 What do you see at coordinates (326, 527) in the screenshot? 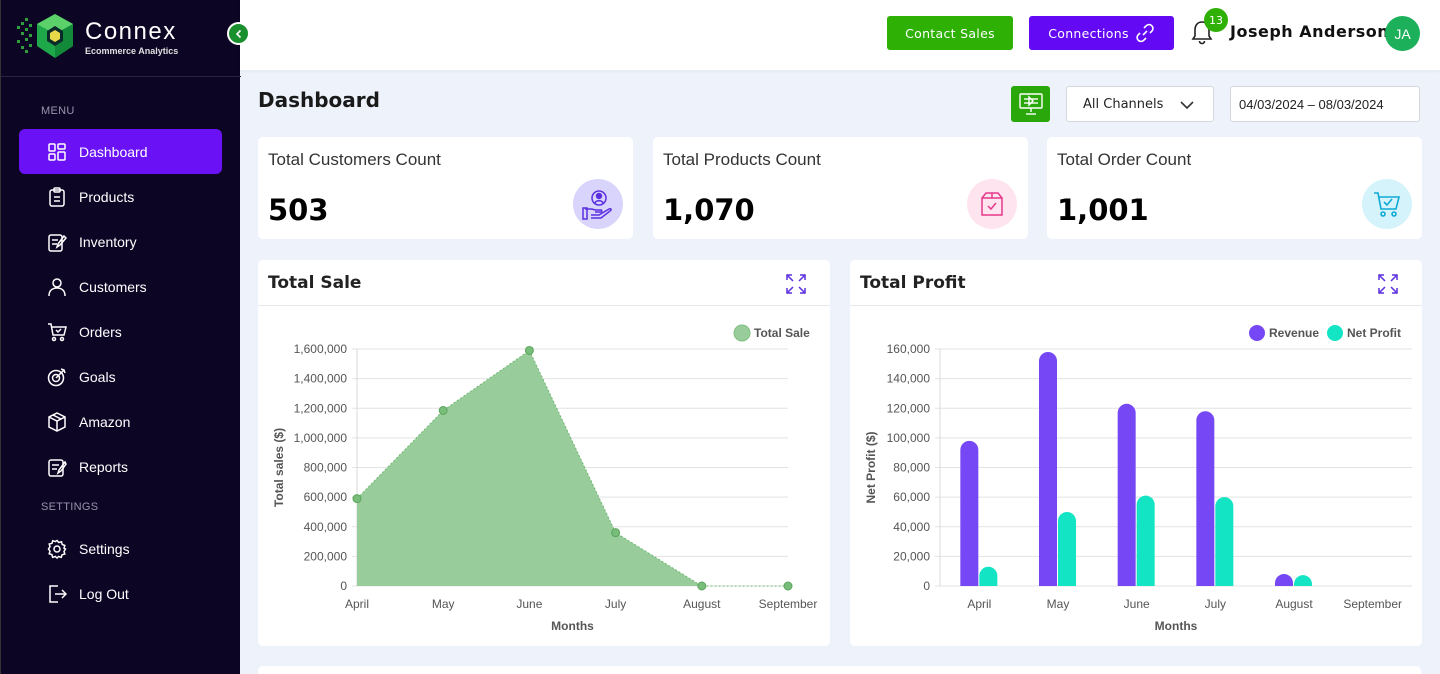
I see `y-tick-label: 400,000` at bounding box center [326, 527].